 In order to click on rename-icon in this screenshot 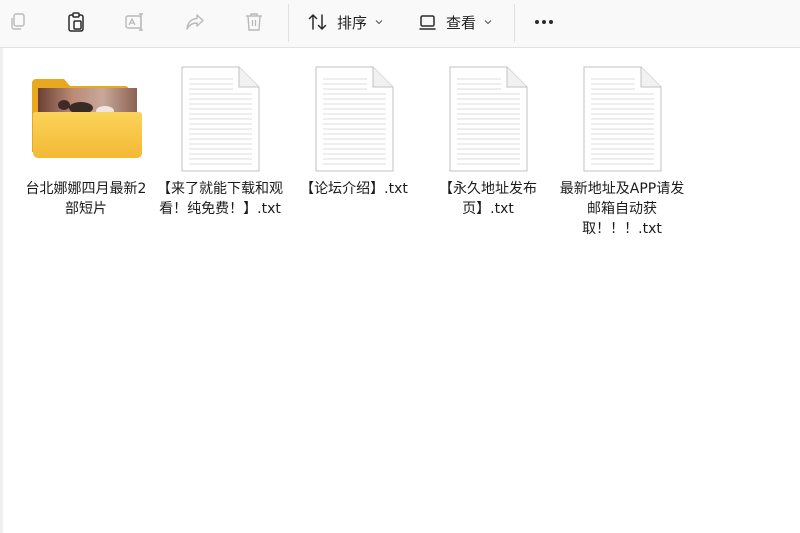, I will do `click(135, 22)`.